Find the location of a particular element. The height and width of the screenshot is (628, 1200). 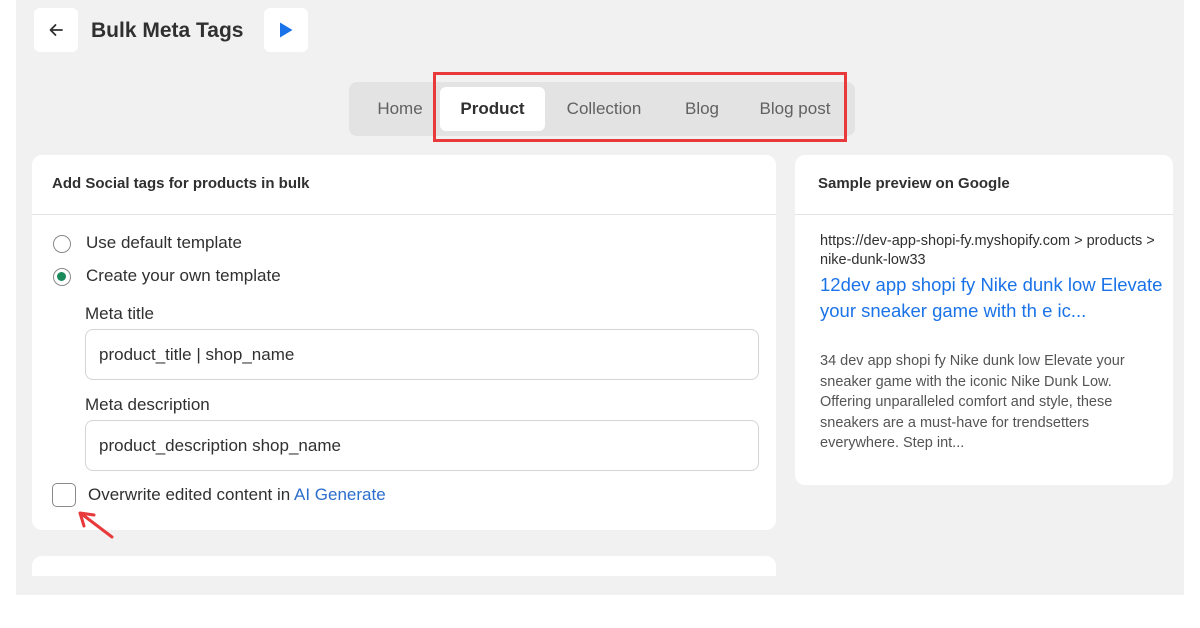

tab-blog-post: Blog post is located at coordinates (795, 109).